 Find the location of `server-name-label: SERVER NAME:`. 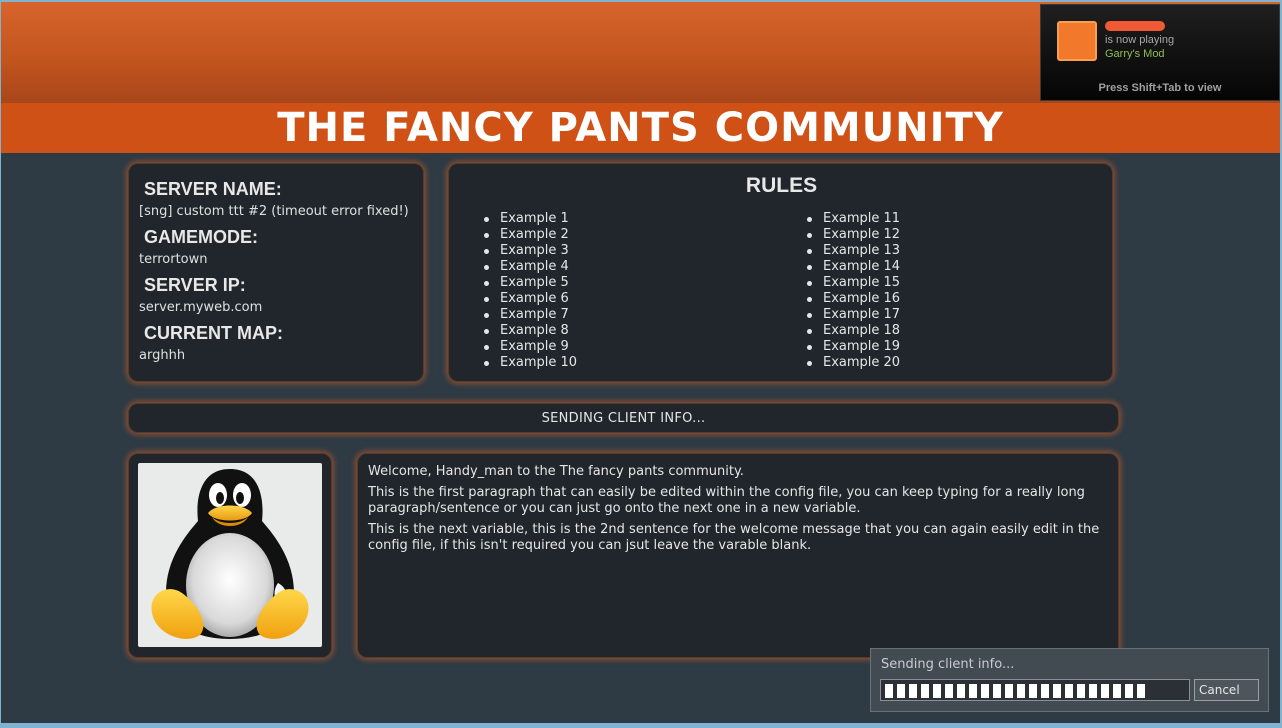

server-name-label: SERVER NAME: is located at coordinates (213, 189).